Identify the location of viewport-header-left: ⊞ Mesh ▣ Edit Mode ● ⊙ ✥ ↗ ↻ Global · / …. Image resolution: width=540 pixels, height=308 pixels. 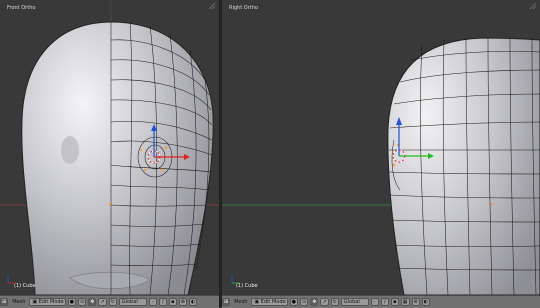
(109, 301).